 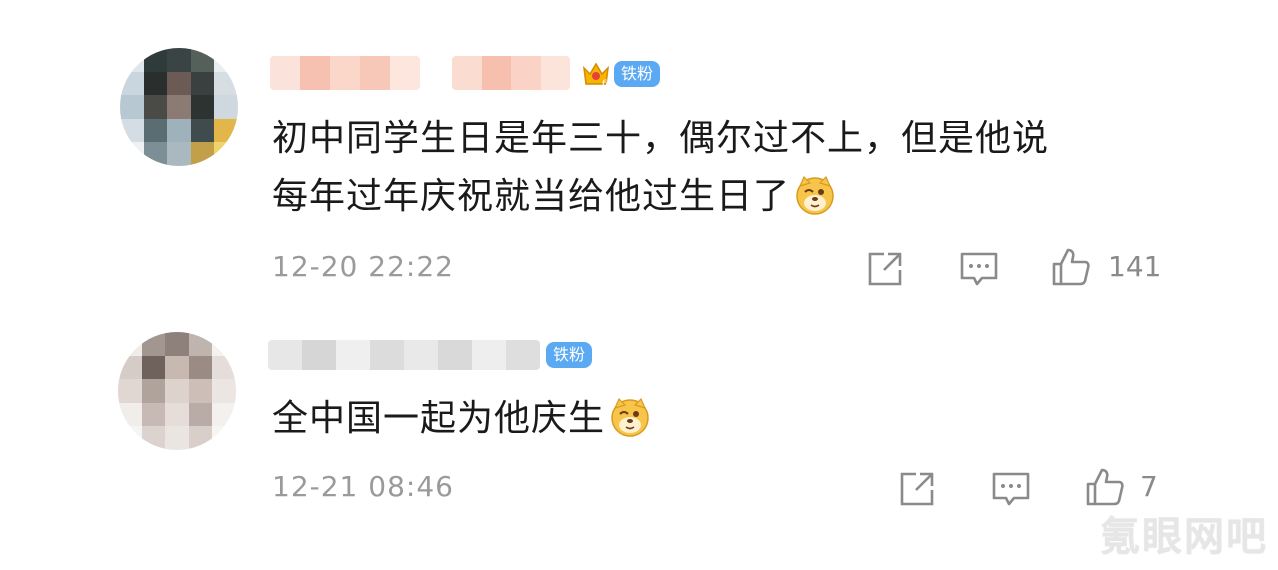 What do you see at coordinates (605, 84) in the screenshot?
I see `svg-text: 6` at bounding box center [605, 84].